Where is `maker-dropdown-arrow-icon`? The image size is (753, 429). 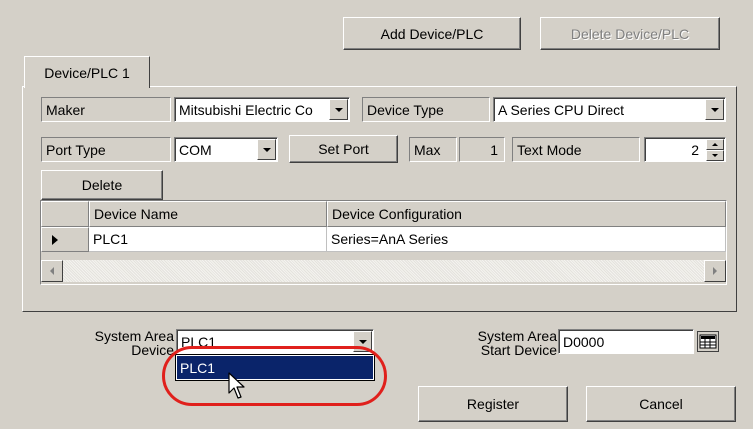 maker-dropdown-arrow-icon is located at coordinates (338, 109).